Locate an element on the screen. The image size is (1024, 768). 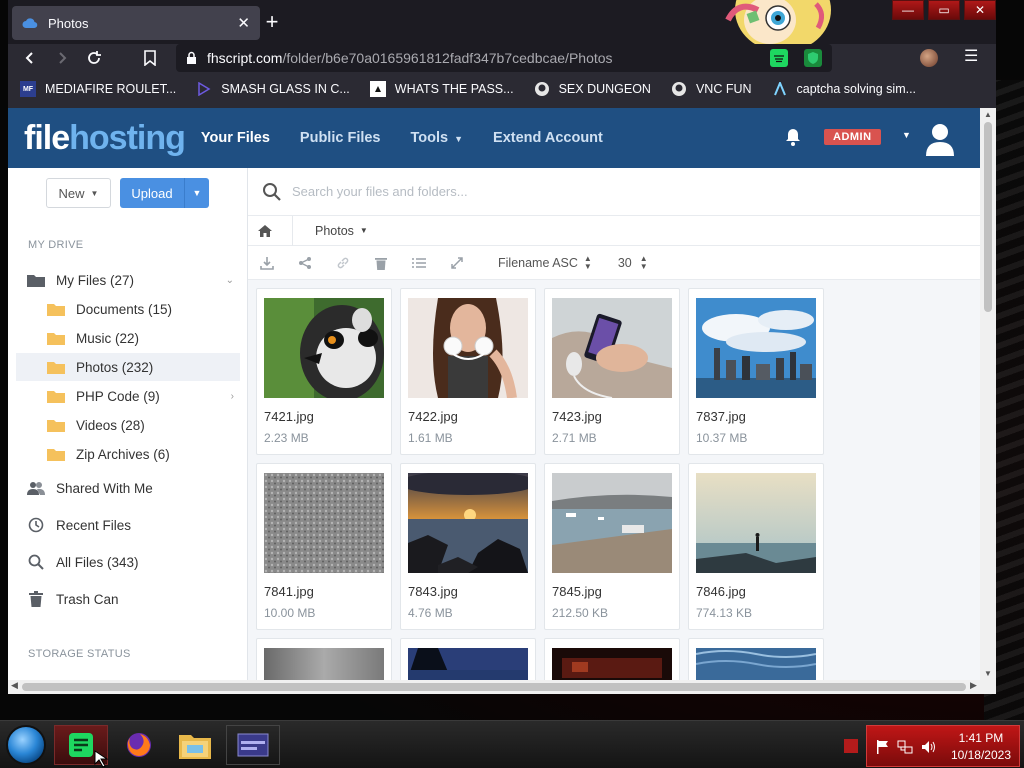
scroll-up-icon: ▲ is located at coordinates (988, 114).